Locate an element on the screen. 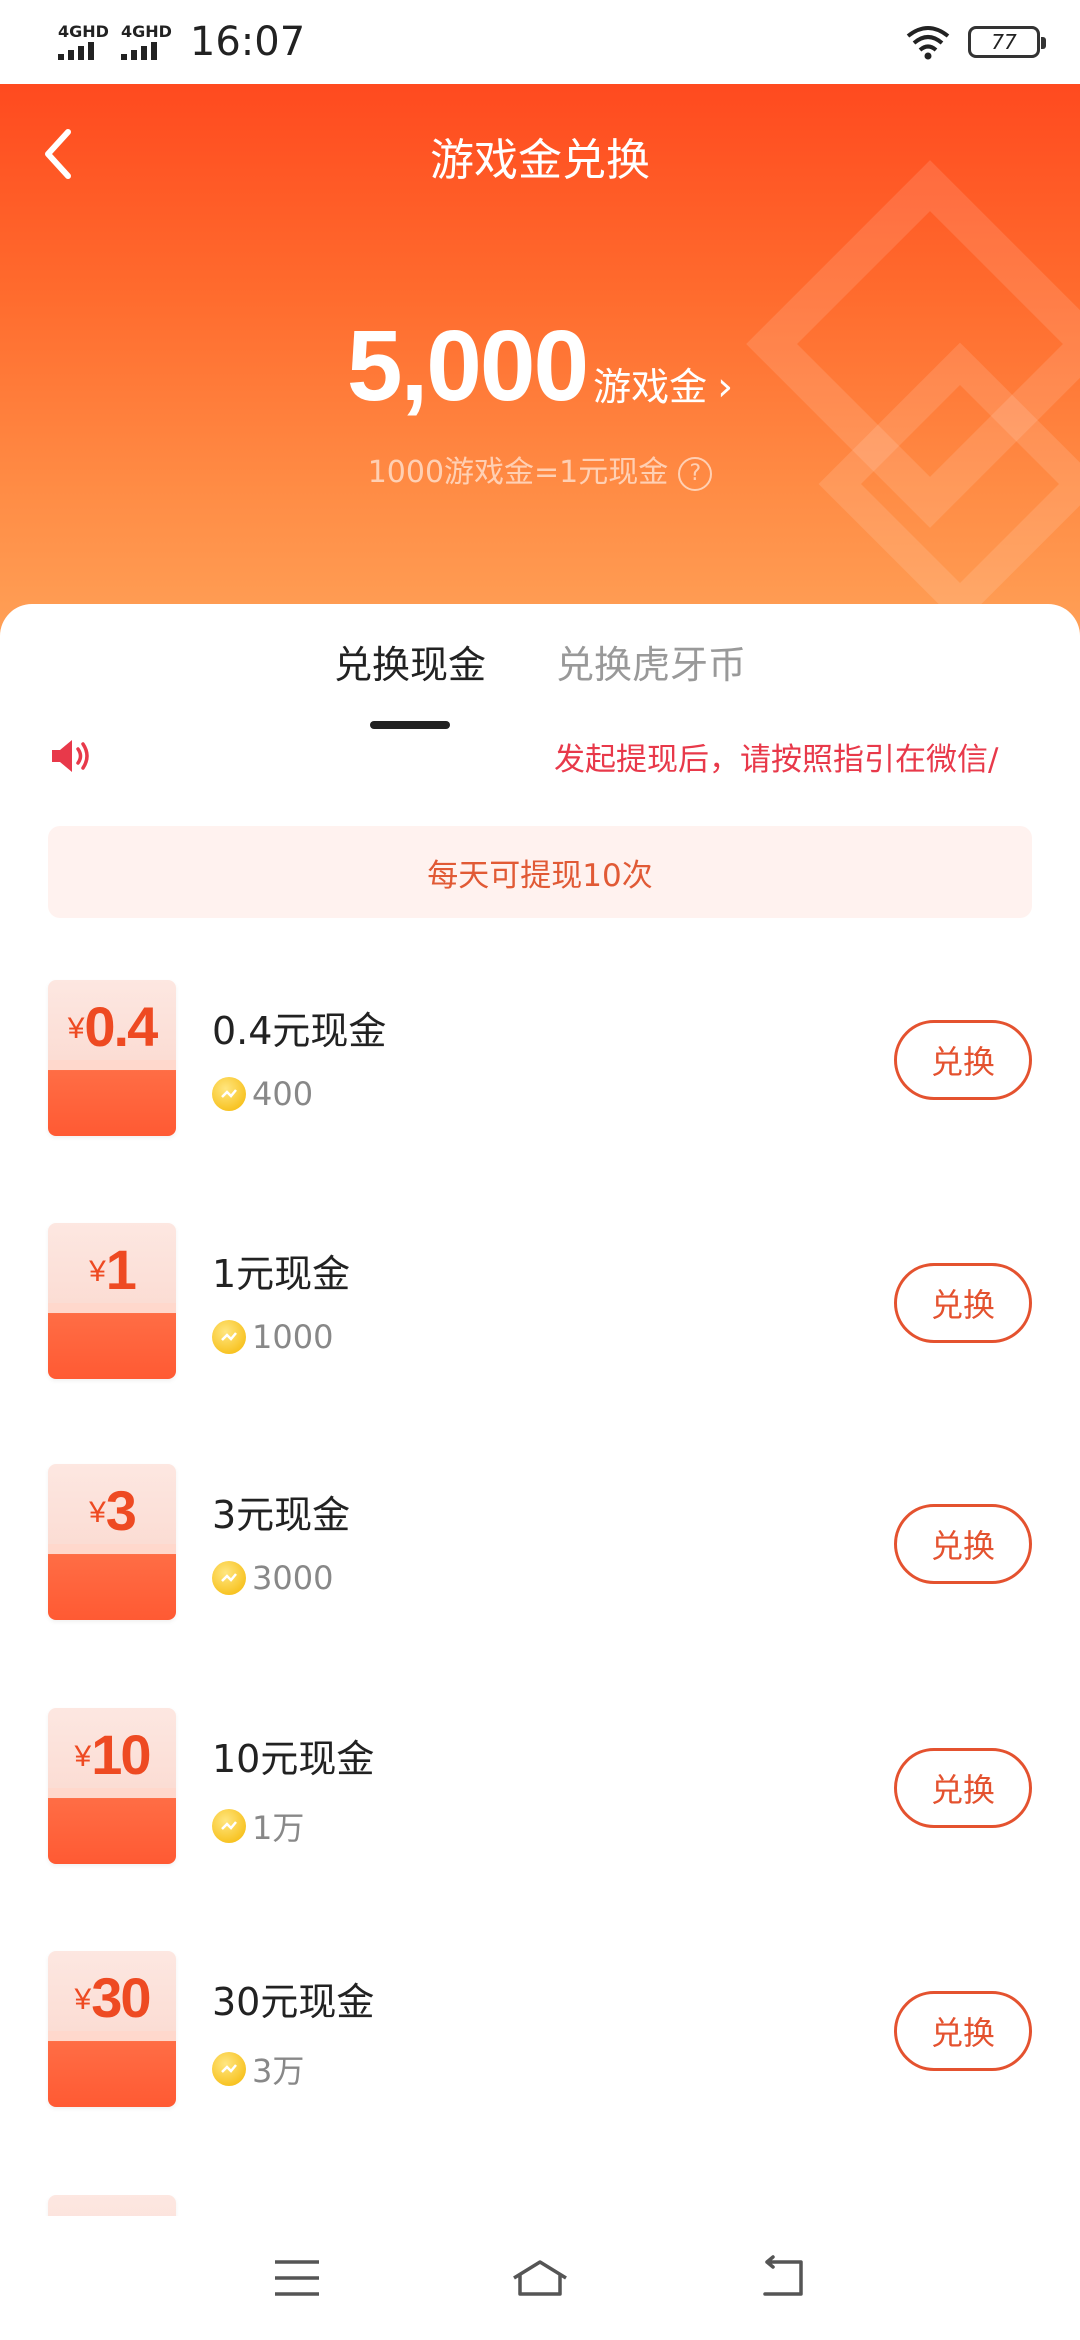 This screenshot has width=1080, height=2340. daily-limit-banner: 每天可提现10次 is located at coordinates (540, 872).